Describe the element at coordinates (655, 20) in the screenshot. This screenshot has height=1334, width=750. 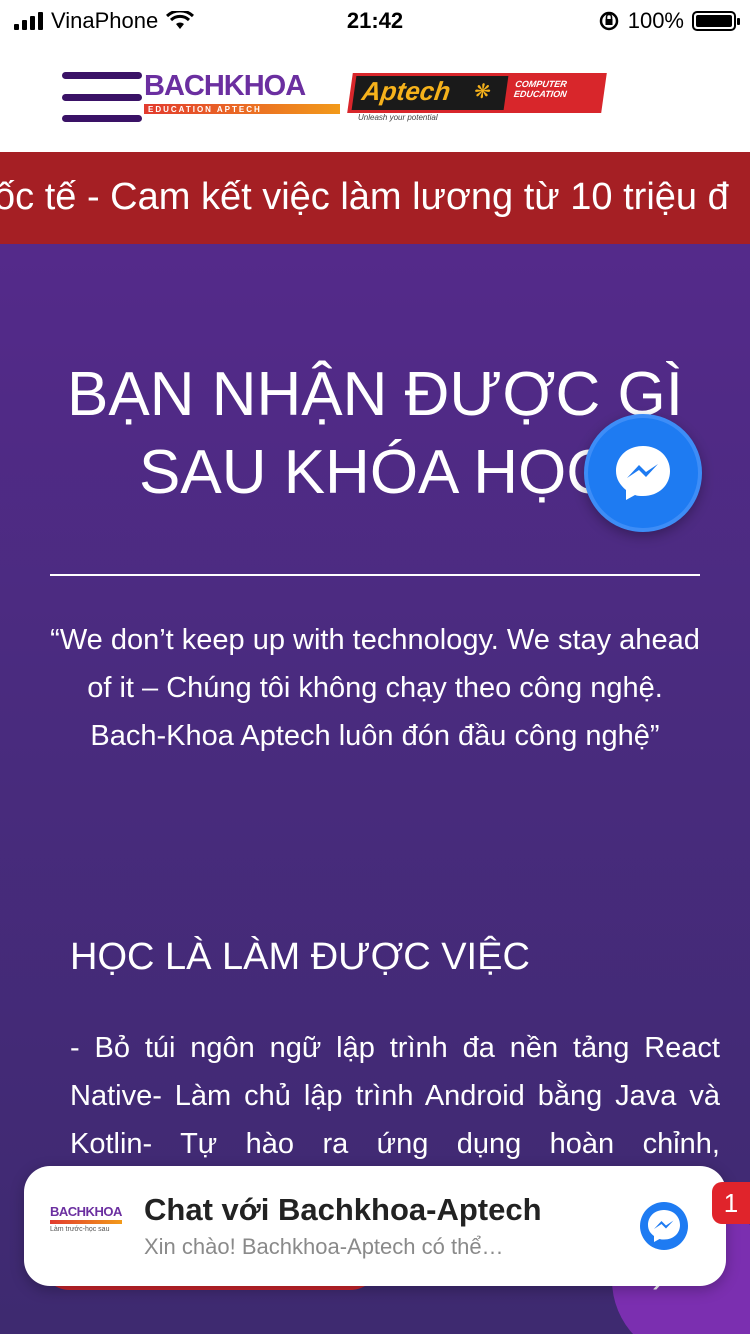
I see `battery-percent: 100%` at that location.